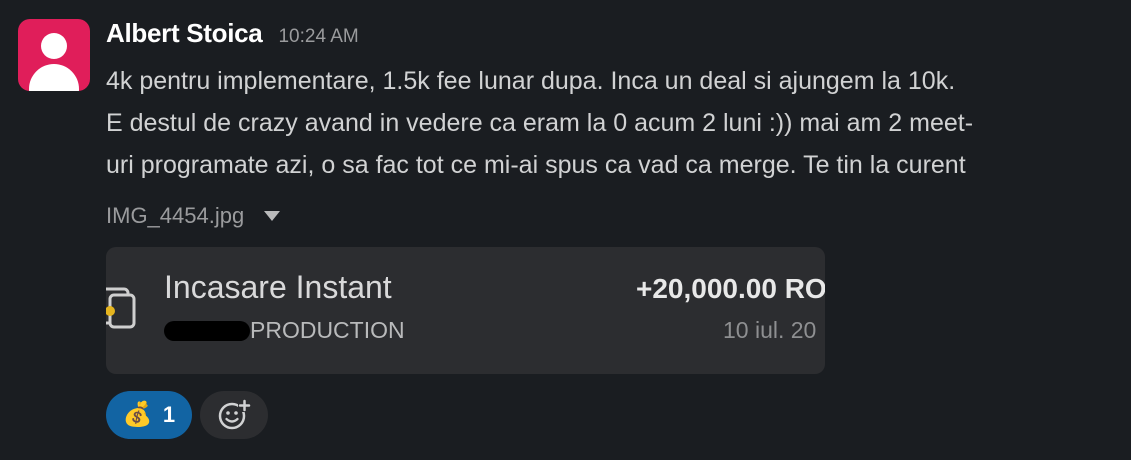 The height and width of the screenshot is (460, 1131). Describe the element at coordinates (175, 216) in the screenshot. I see `attachment-file-name: IMG_4454.jpg` at that location.